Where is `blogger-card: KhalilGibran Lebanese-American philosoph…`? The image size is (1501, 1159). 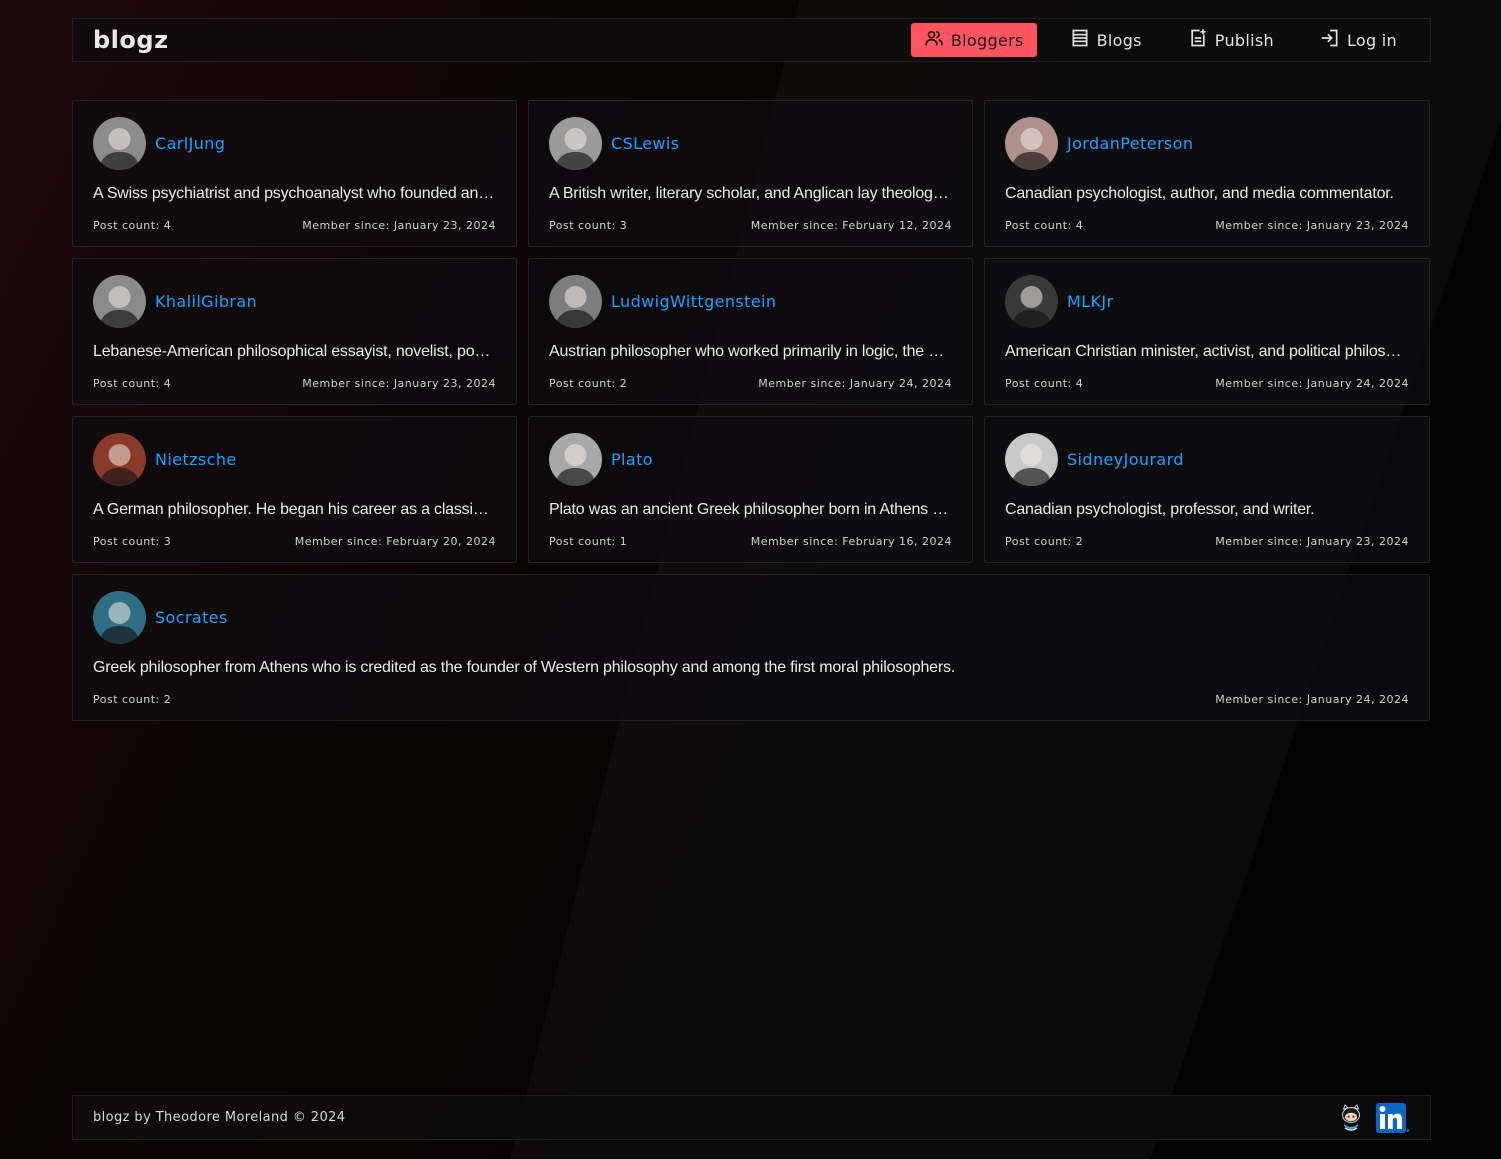 blogger-card: KhalilGibran Lebanese-American philosoph… is located at coordinates (294, 331).